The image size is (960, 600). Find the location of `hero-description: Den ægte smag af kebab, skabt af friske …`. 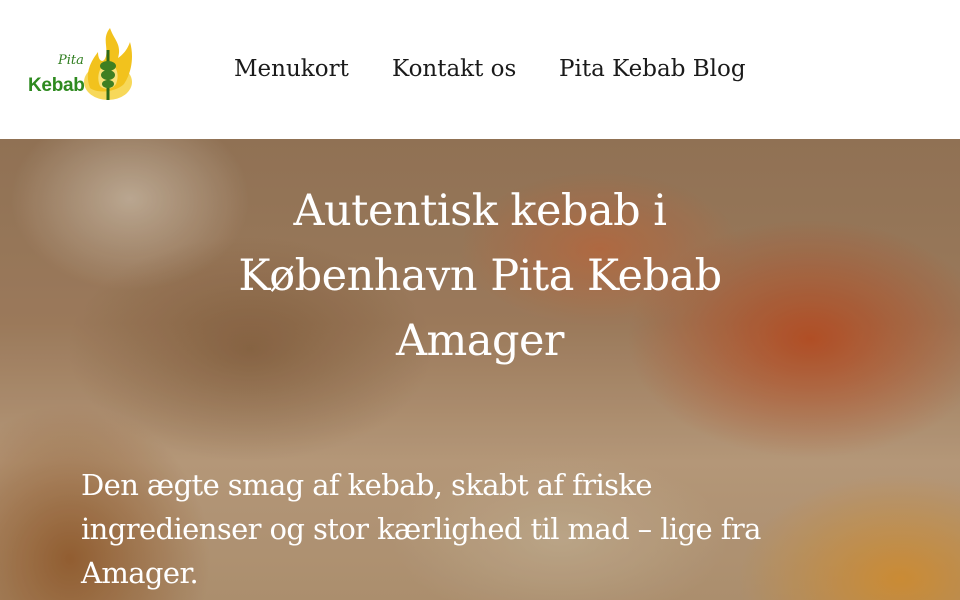

hero-description: Den ægte smag af kebab, skabt af friske … is located at coordinates (421, 529).